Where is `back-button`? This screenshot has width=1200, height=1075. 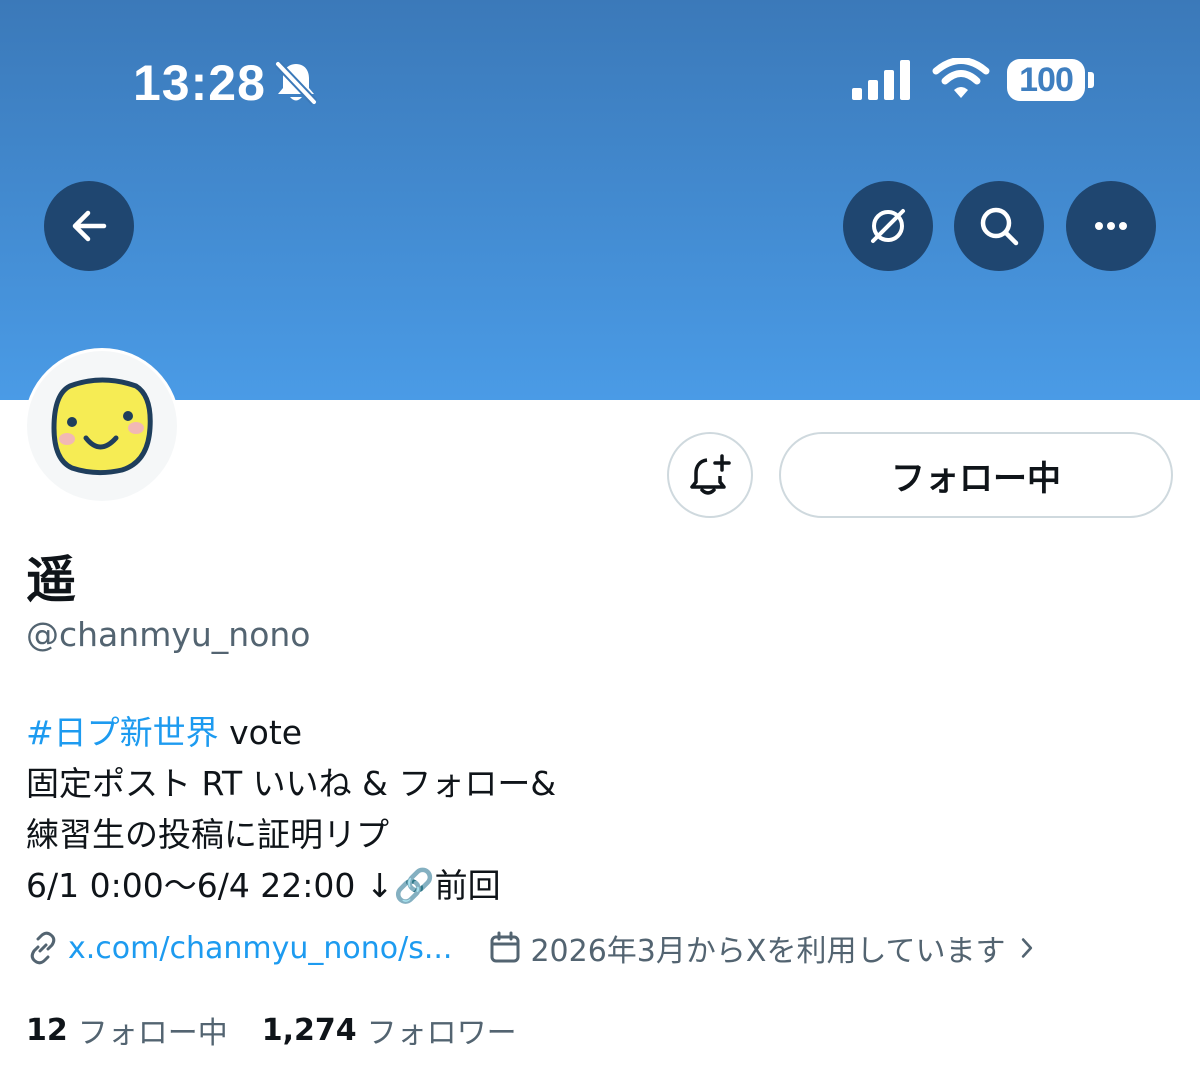
back-button is located at coordinates (89, 226).